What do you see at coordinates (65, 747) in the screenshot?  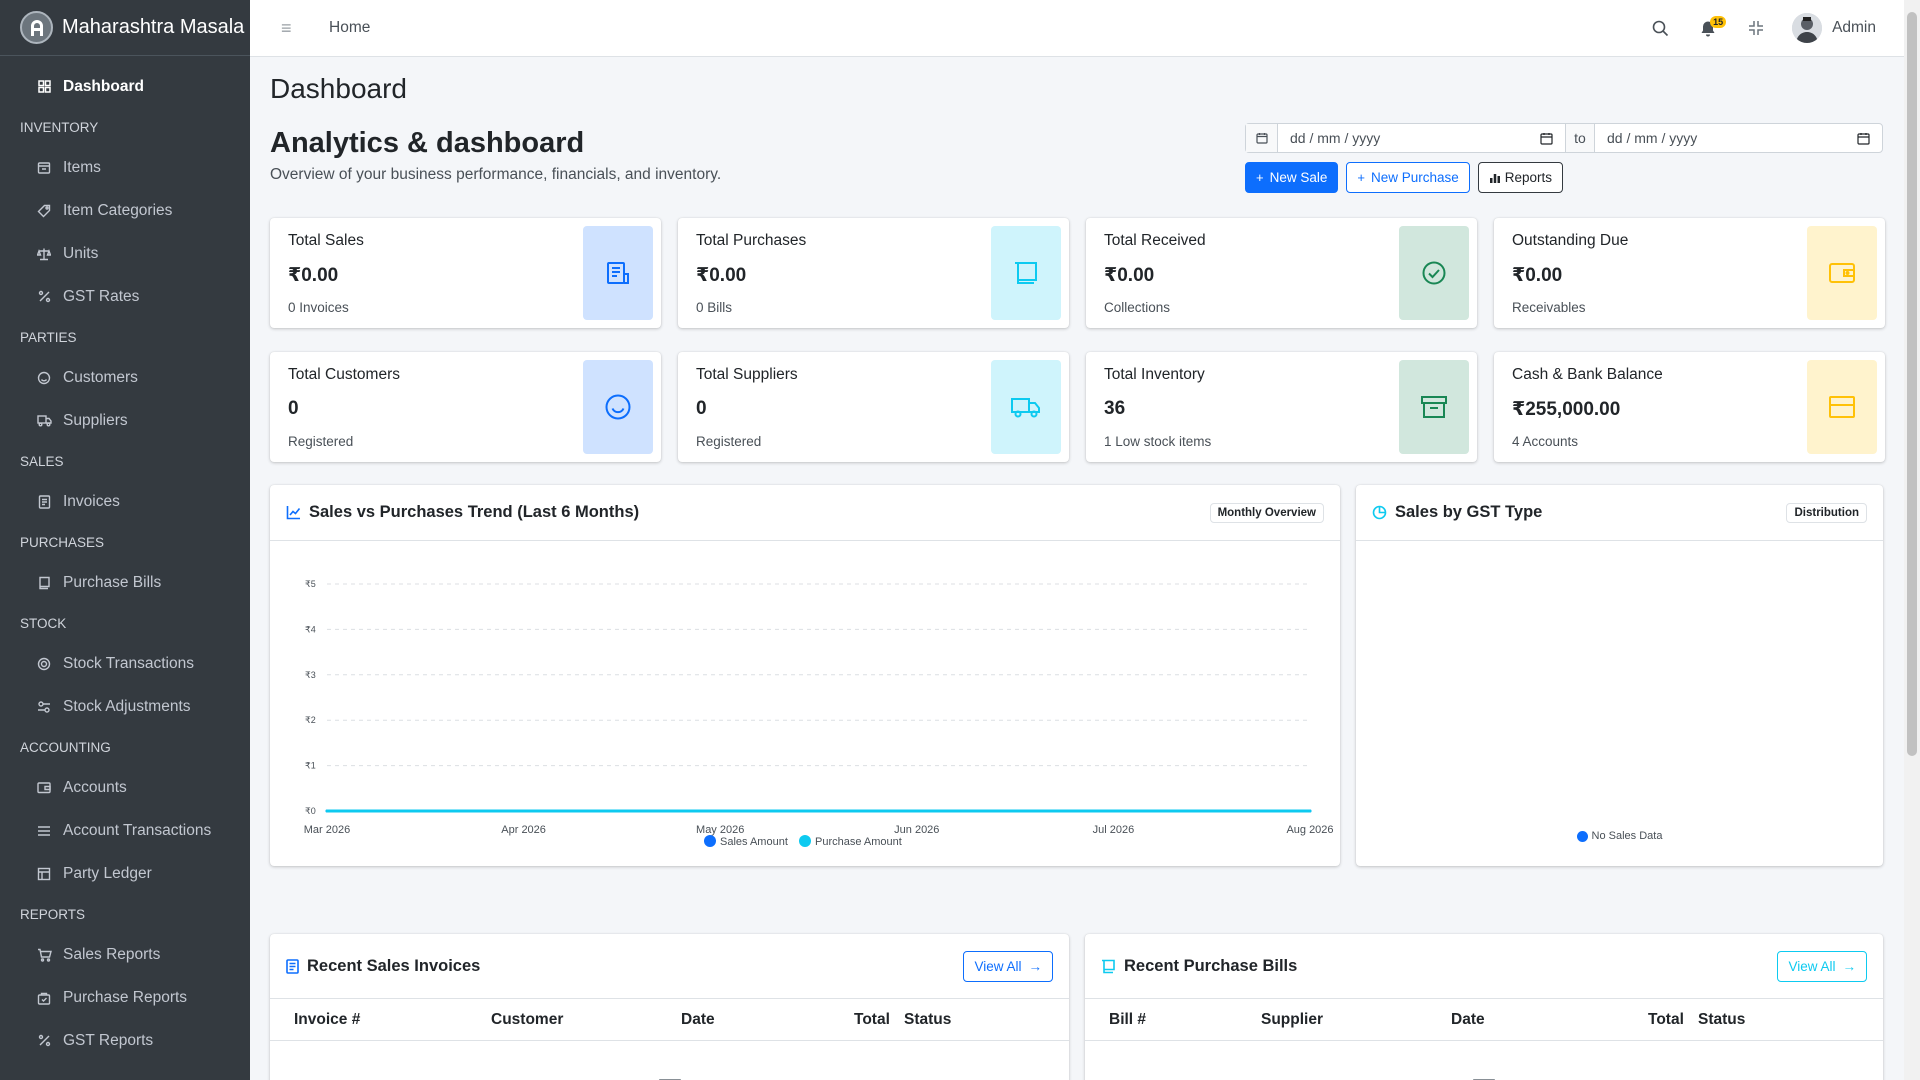 I see `nav-header-accounting: ACCOUNTING` at bounding box center [65, 747].